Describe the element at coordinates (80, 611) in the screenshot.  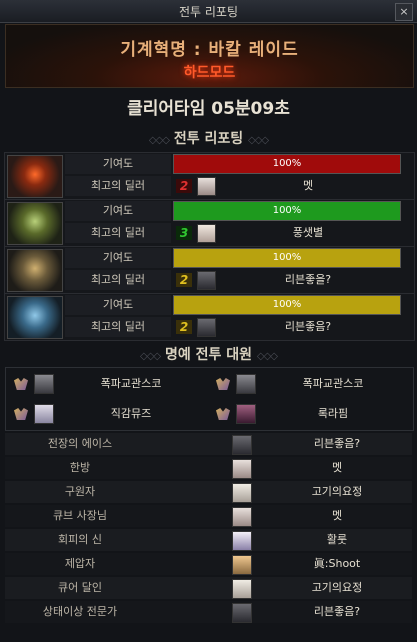
I see `award-label: 상태이상 전문가` at that location.